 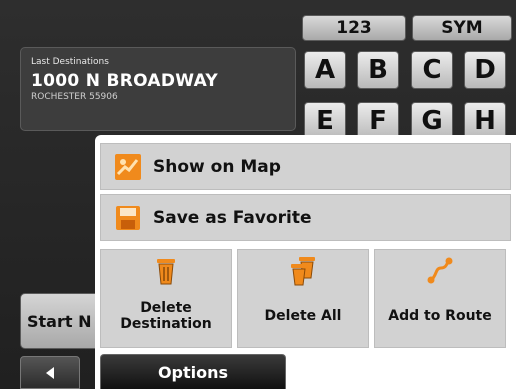 I want to click on back-button, so click(x=50, y=372).